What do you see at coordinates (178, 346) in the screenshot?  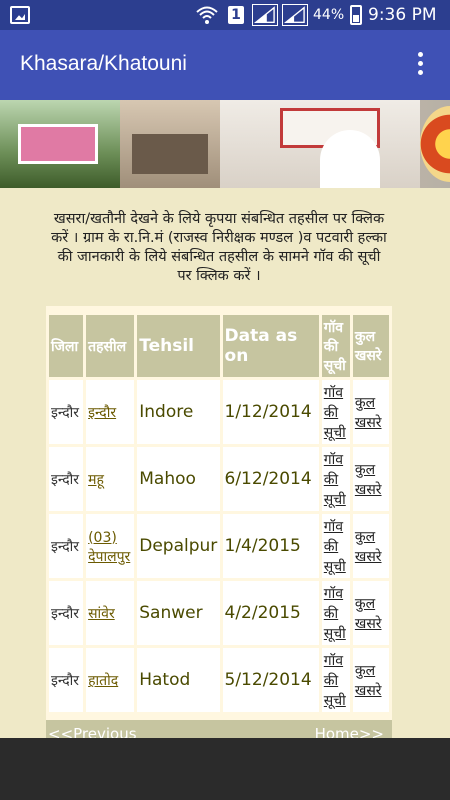 I see `column-header: Tehsil` at bounding box center [178, 346].